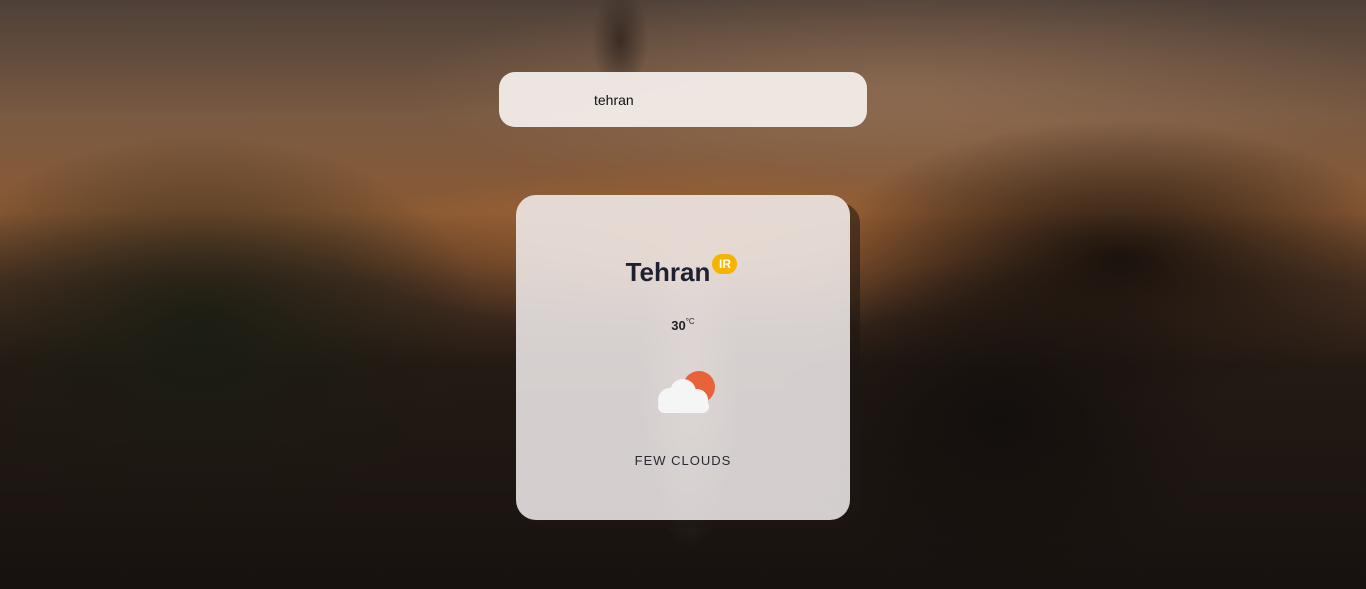  What do you see at coordinates (683, 460) in the screenshot?
I see `weather-description: FEW CLOUDS` at bounding box center [683, 460].